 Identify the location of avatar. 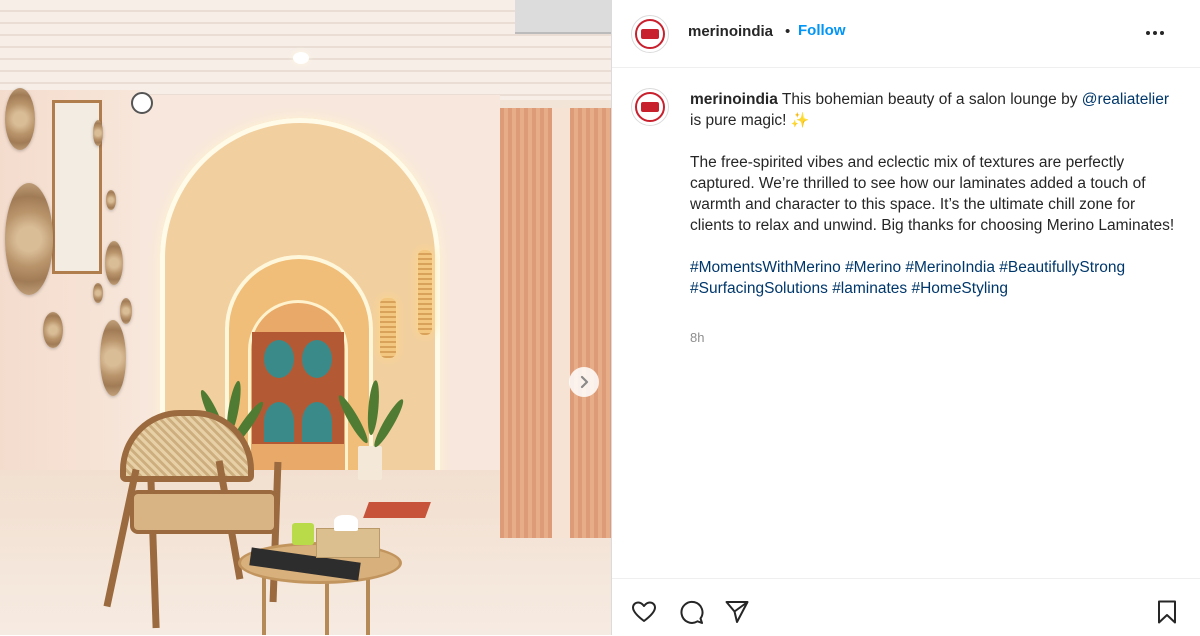
(650, 34).